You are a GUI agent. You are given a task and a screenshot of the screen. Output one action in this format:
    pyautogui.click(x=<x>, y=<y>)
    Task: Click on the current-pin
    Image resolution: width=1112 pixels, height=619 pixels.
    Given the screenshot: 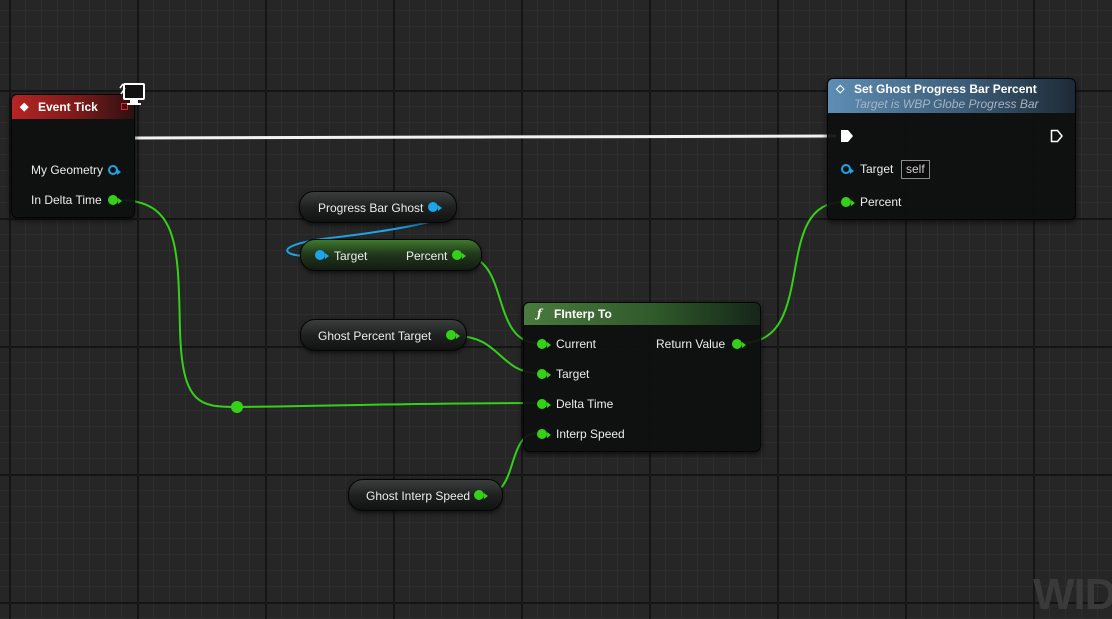 What is the action you would take?
    pyautogui.click(x=544, y=344)
    